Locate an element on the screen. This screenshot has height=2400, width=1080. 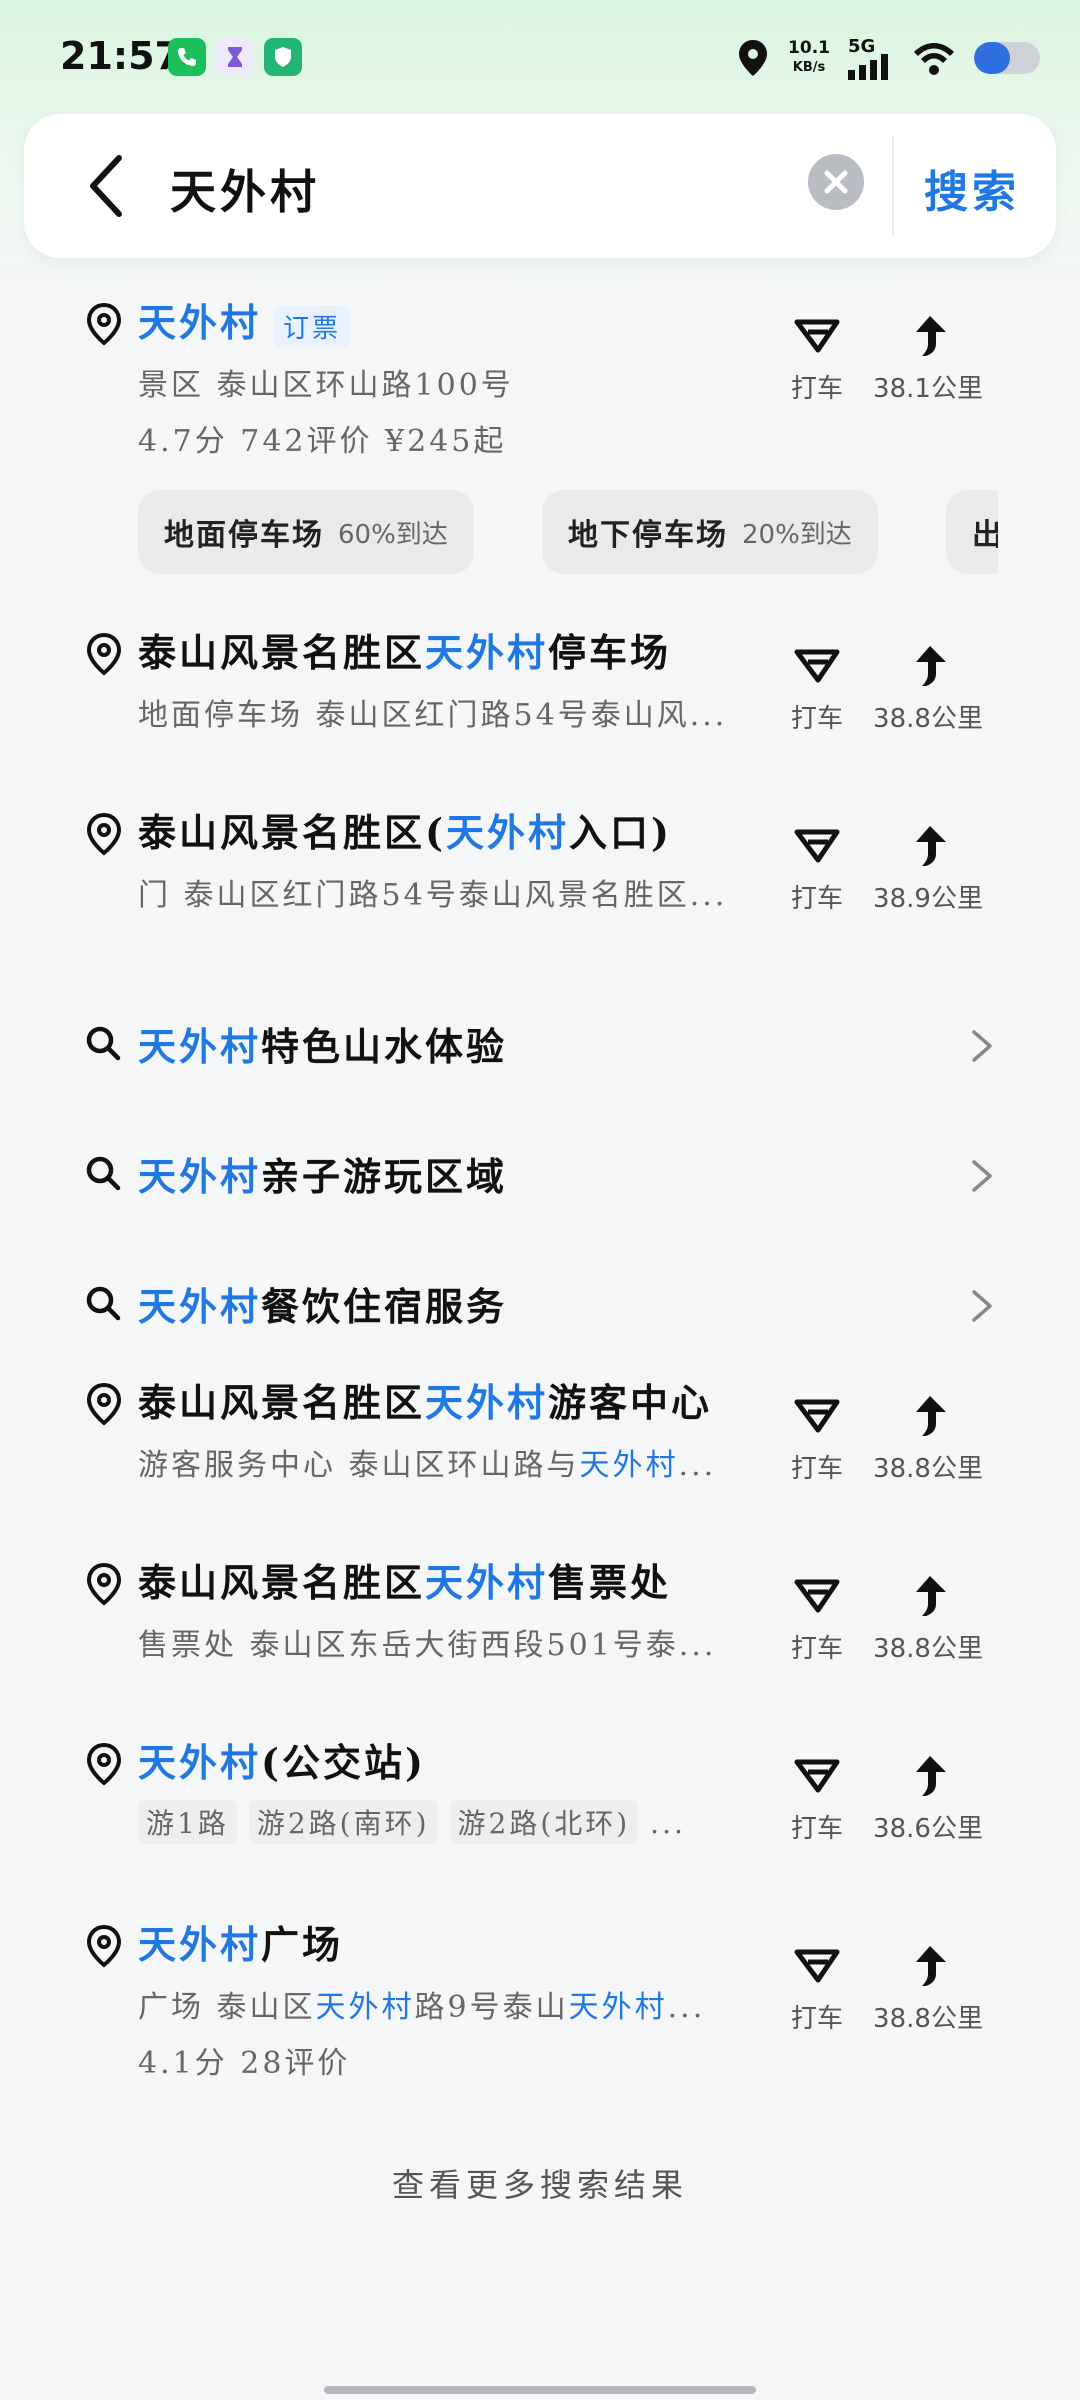
result-title: 泰山风景名胜区(天外村入口) is located at coordinates (405, 829).